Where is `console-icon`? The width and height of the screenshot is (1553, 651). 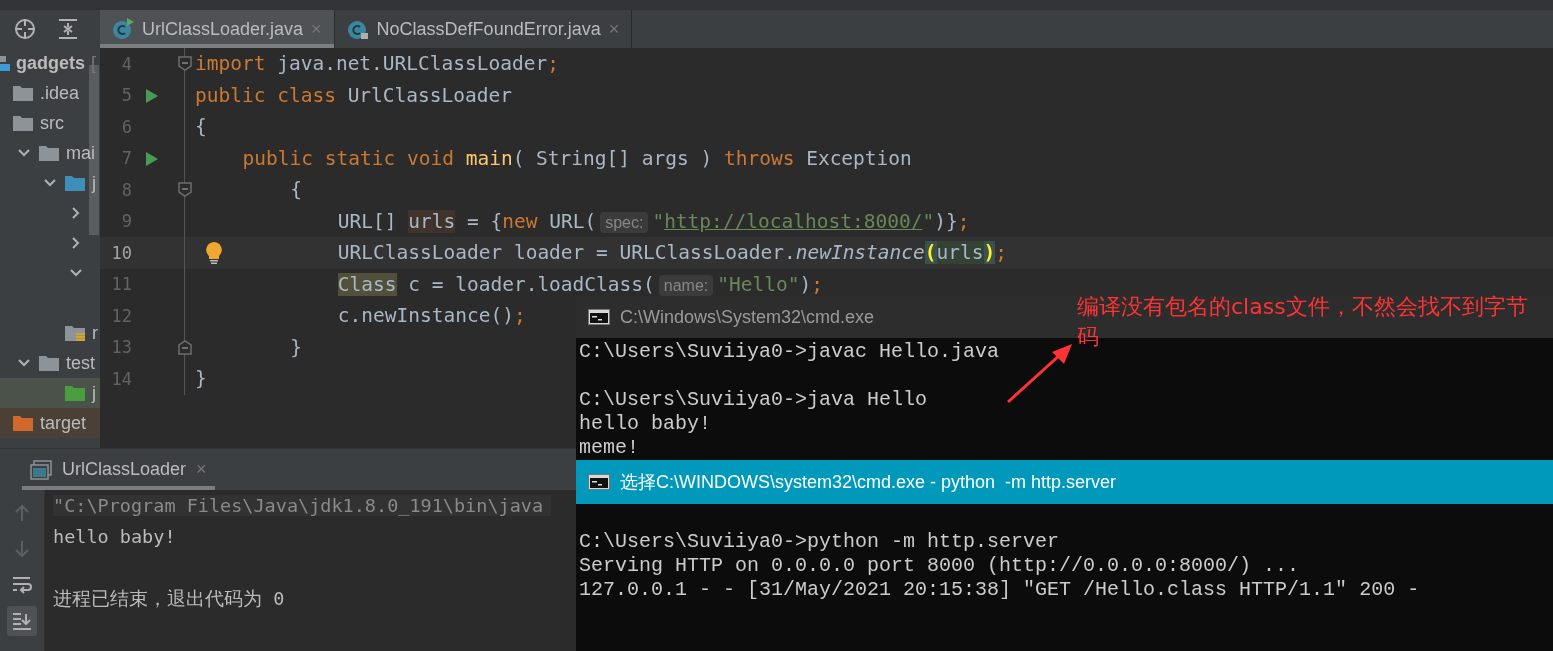
console-icon is located at coordinates (41, 469).